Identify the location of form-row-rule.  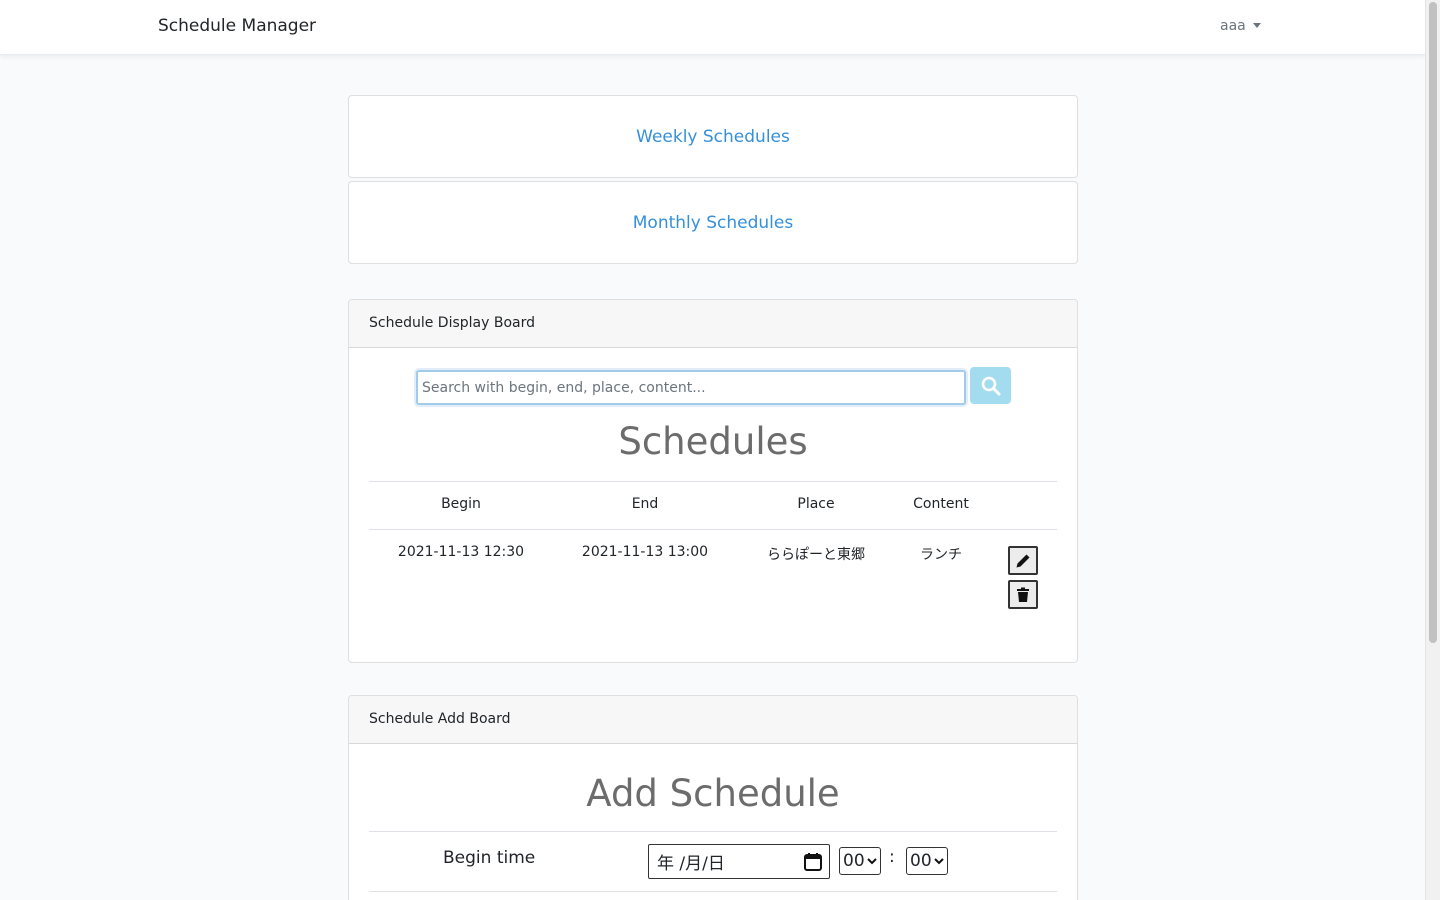
(713, 891).